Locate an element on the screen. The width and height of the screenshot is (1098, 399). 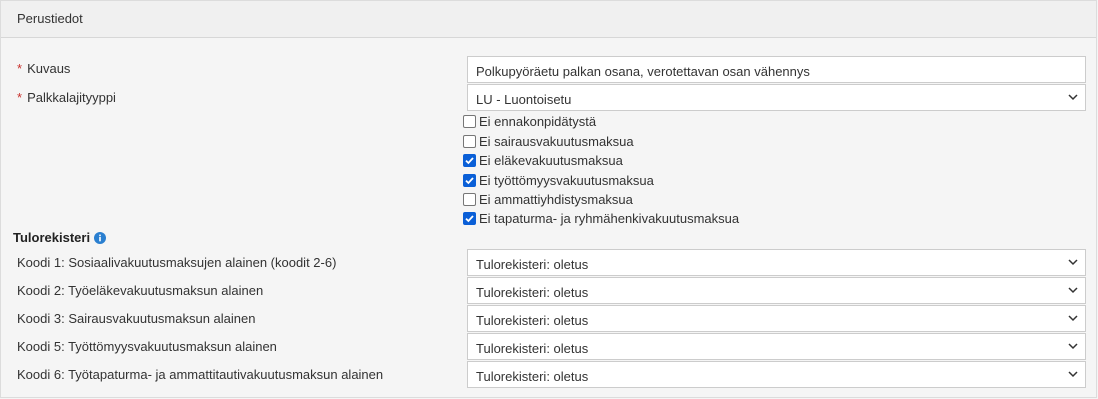
checkbox-ei-ennakonpidatysta is located at coordinates (469, 121).